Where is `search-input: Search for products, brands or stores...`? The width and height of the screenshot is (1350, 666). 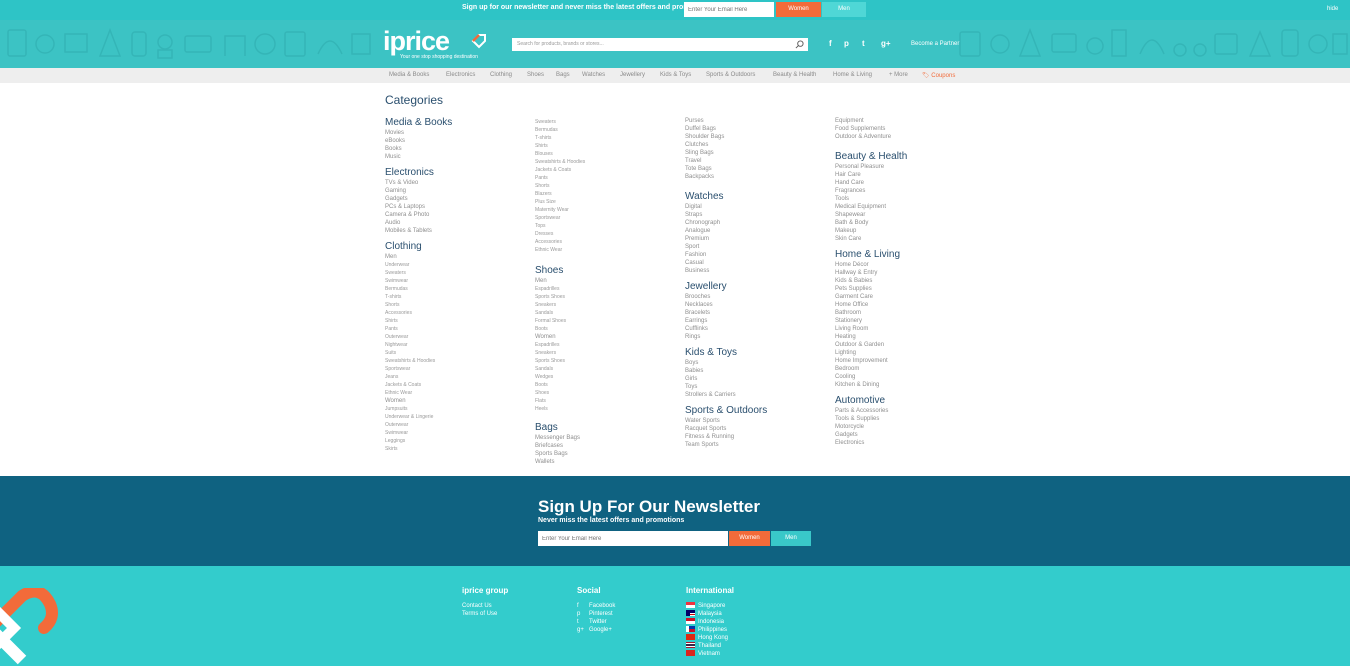 search-input: Search for products, brands or stores... is located at coordinates (560, 44).